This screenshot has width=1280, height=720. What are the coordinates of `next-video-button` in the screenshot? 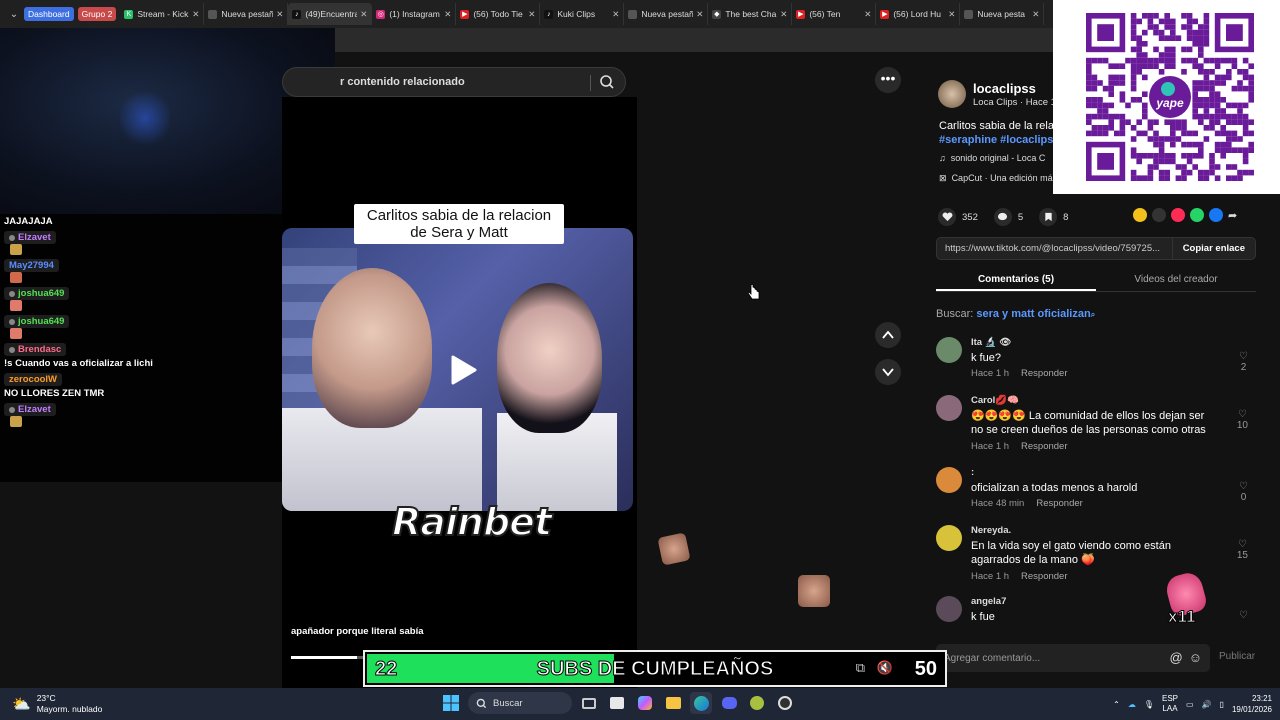 It's located at (888, 372).